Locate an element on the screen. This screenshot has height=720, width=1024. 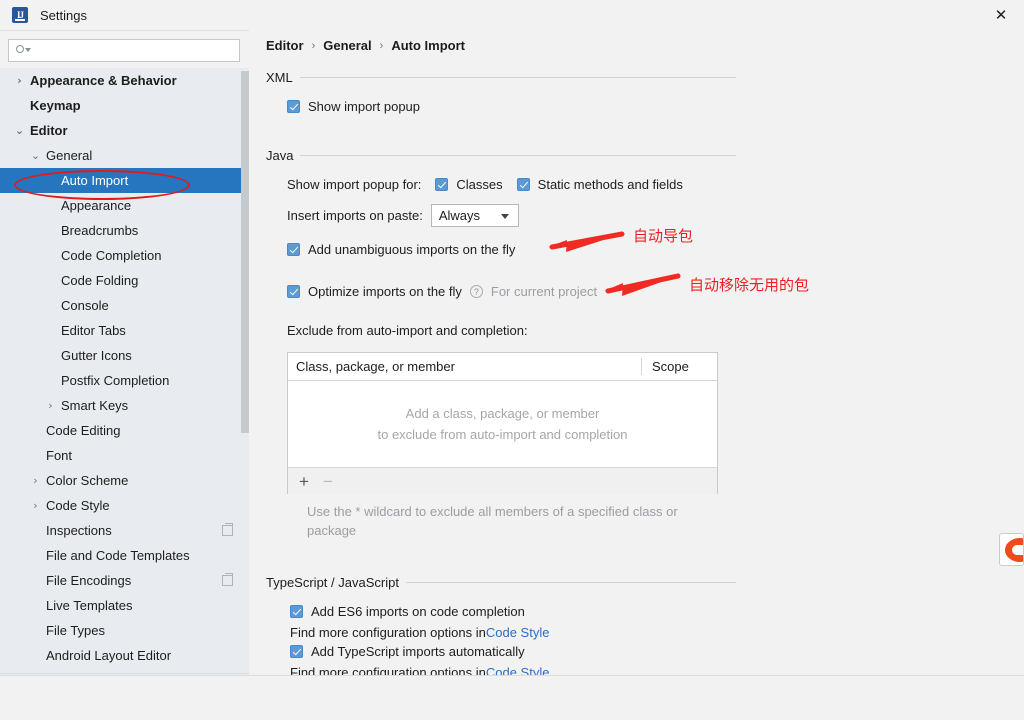
sidebar-item-label: Inspections is located at coordinates (79, 530).